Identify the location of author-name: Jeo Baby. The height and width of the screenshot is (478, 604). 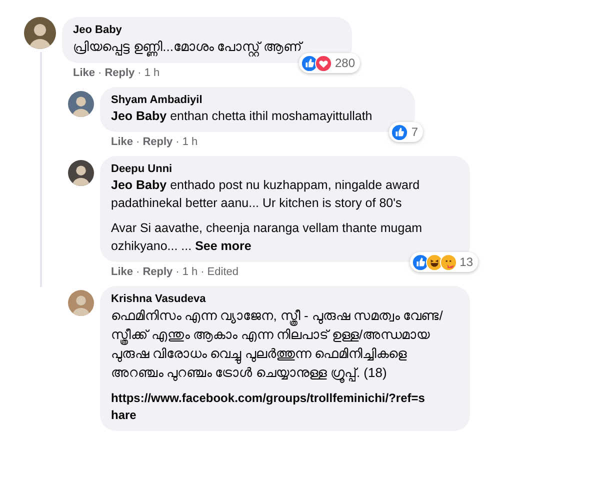
(98, 30).